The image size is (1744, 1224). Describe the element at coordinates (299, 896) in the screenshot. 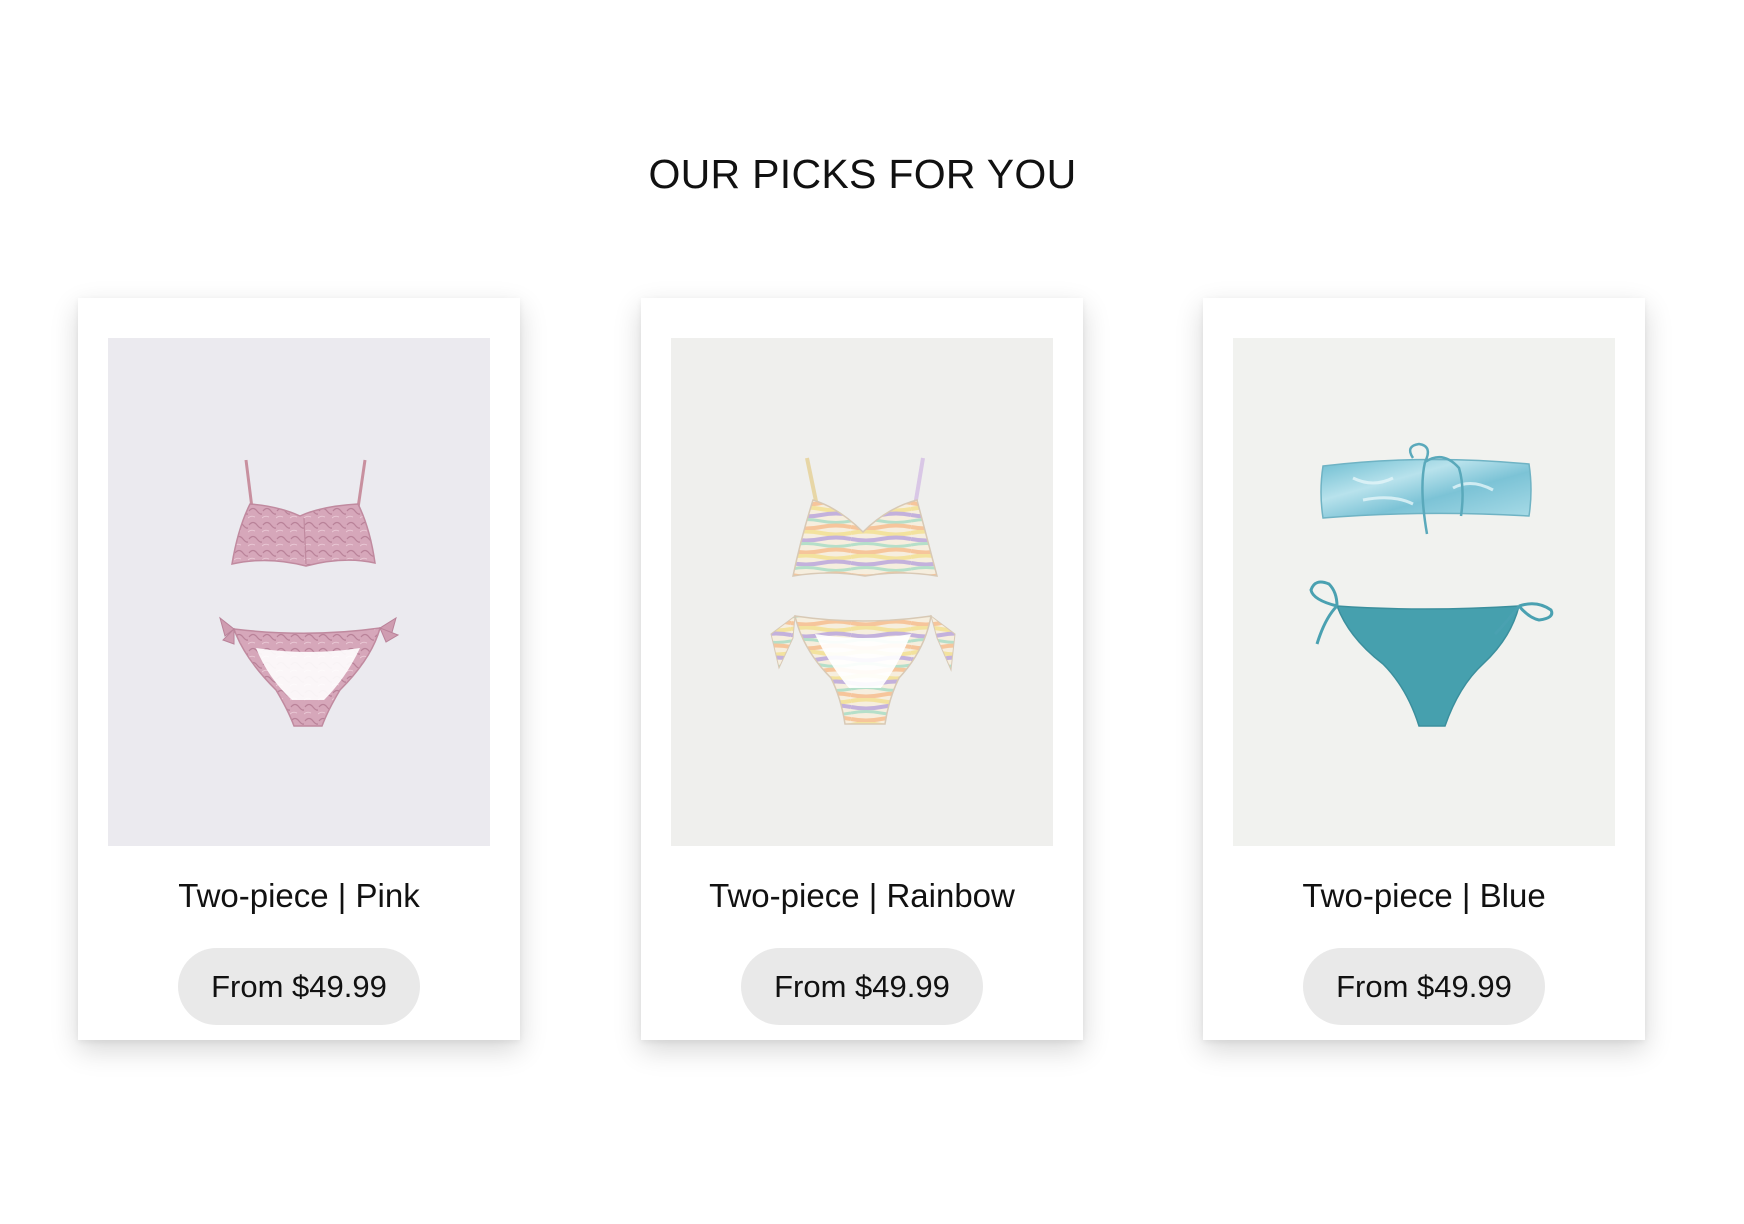

I see `product-name: Two-piece | Pink` at that location.